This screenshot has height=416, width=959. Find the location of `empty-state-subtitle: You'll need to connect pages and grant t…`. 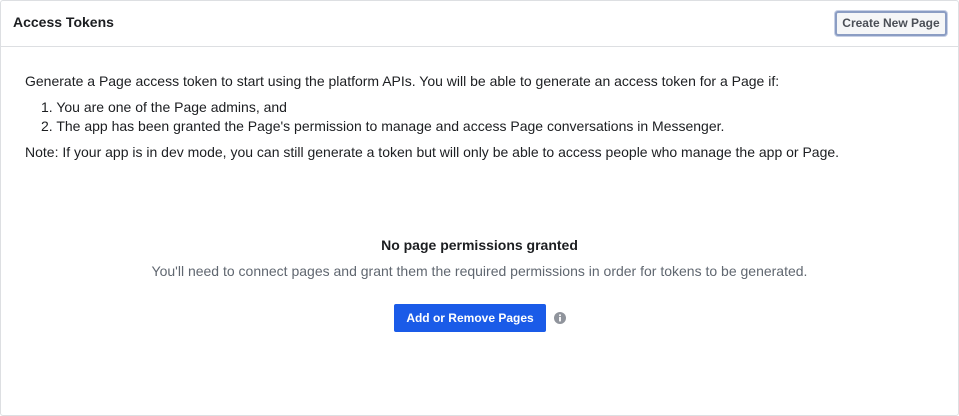

empty-state-subtitle: You'll need to connect pages and grant t… is located at coordinates (479, 271).